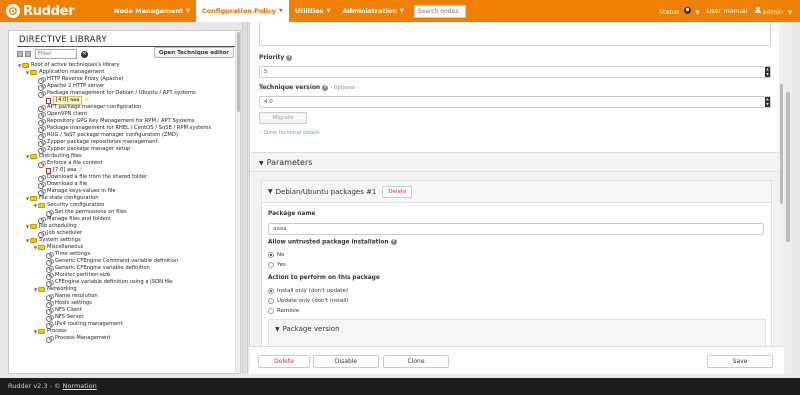 This screenshot has width=800, height=395. I want to click on tree-node: Download a file, so click(127, 185).